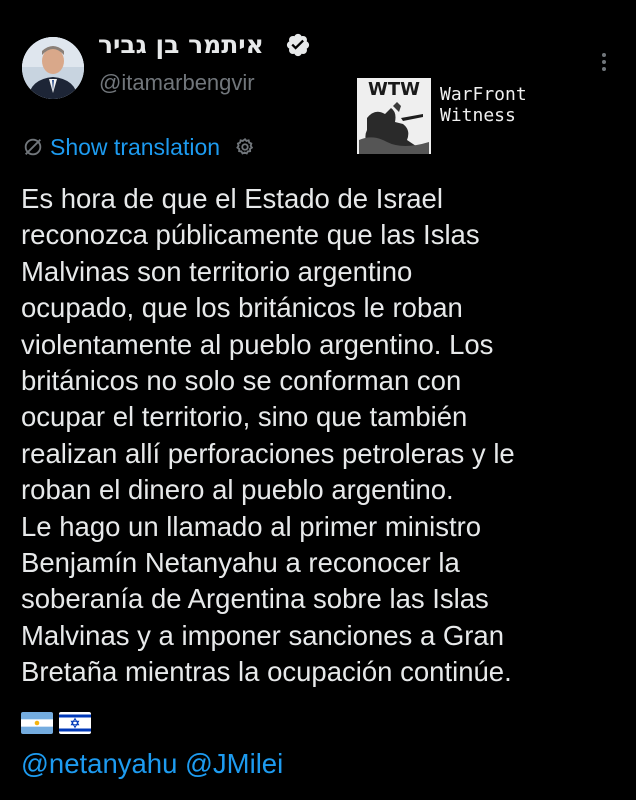 This screenshot has height=800, width=636. Describe the element at coordinates (394, 89) in the screenshot. I see `watermark-logo-text: WTW` at that location.